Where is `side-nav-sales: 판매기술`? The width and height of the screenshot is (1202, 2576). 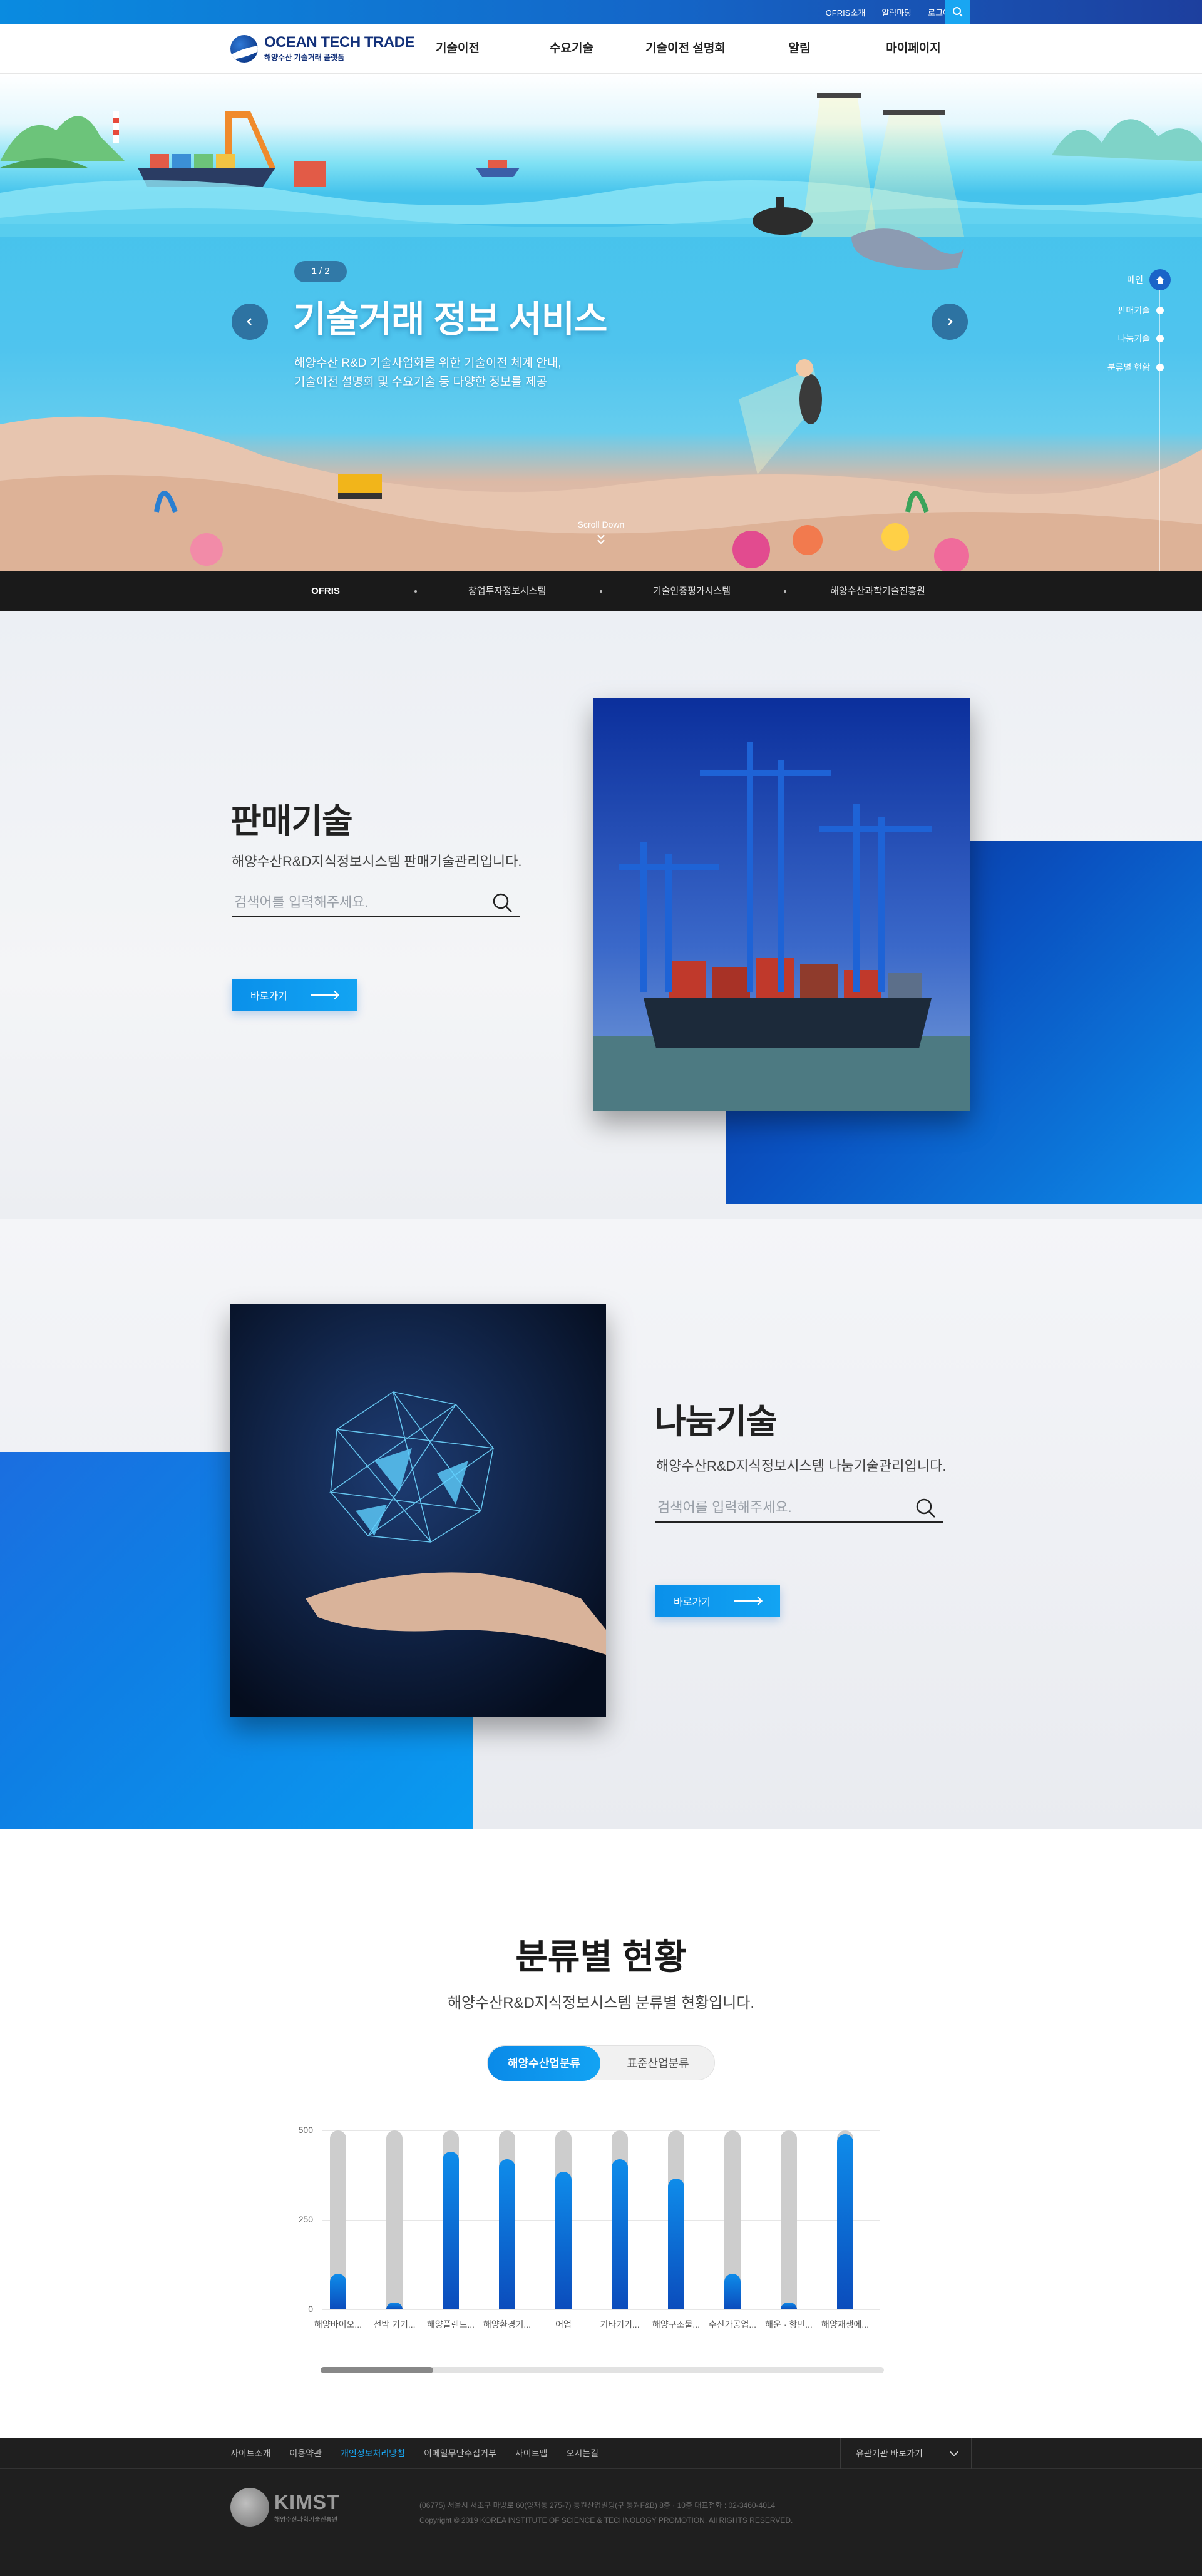 side-nav-sales: 판매기술 is located at coordinates (1140, 310).